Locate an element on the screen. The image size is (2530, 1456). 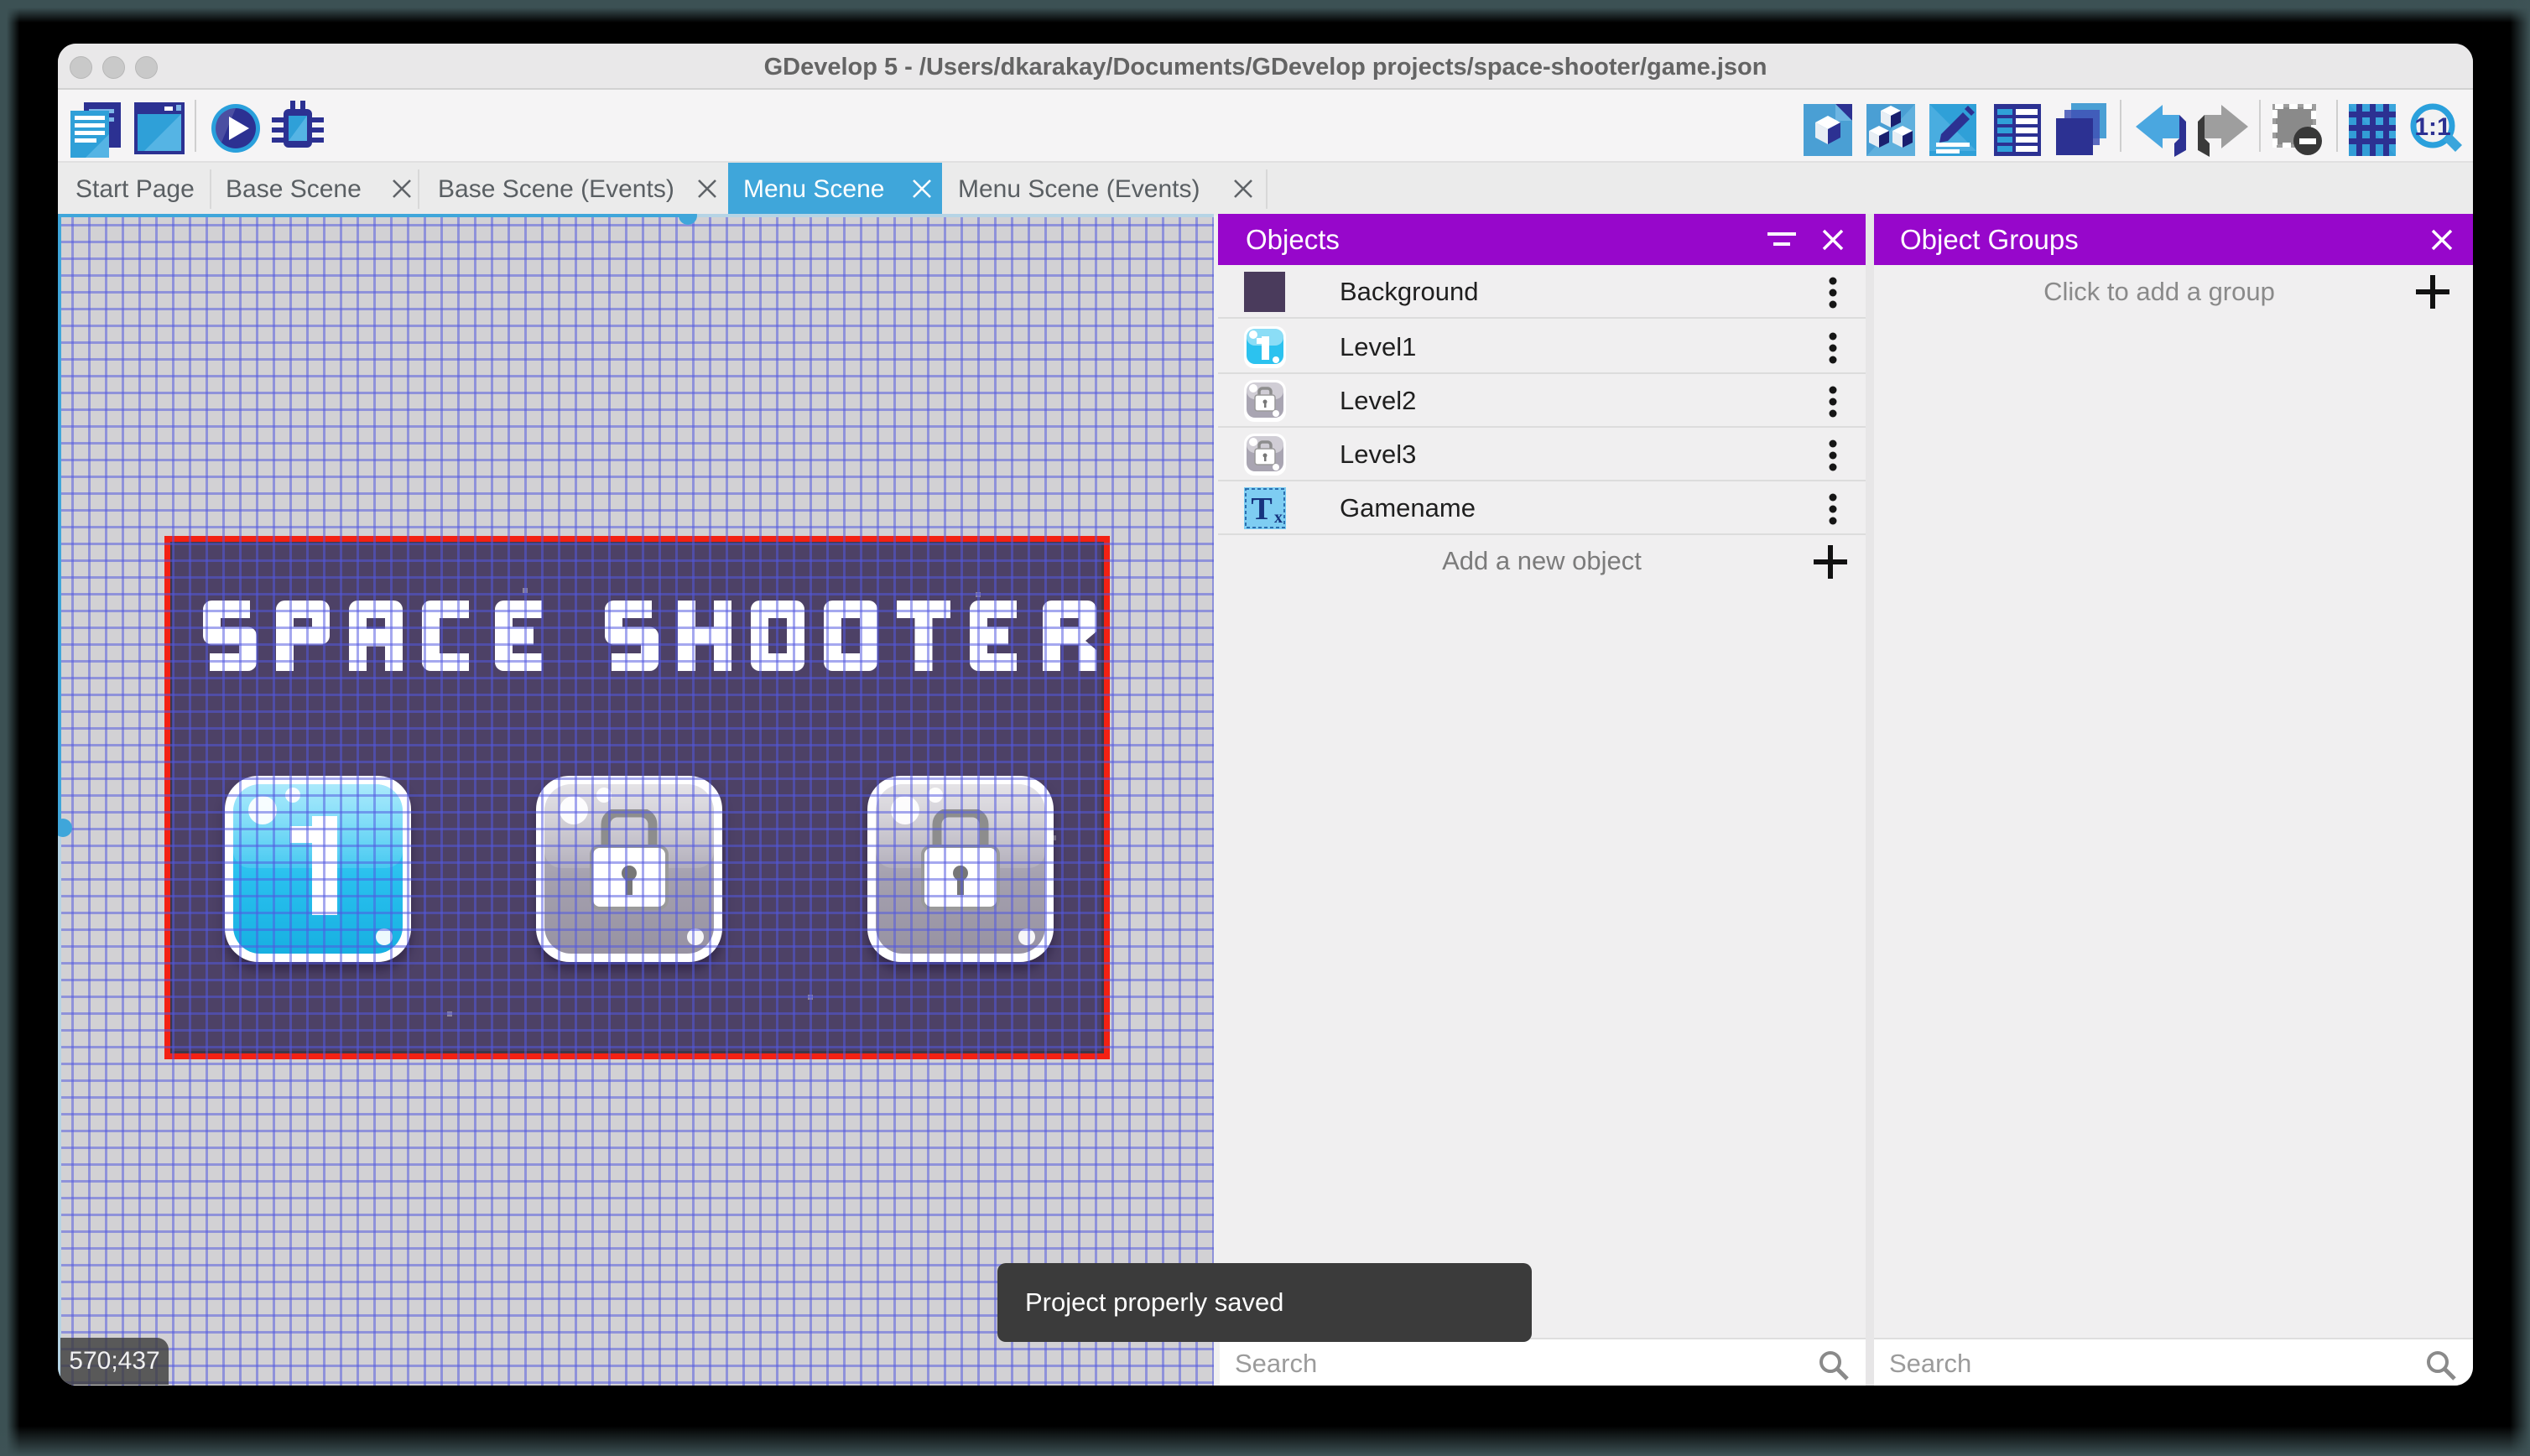
svg-text: 1:1 is located at coordinates (2432, 127).